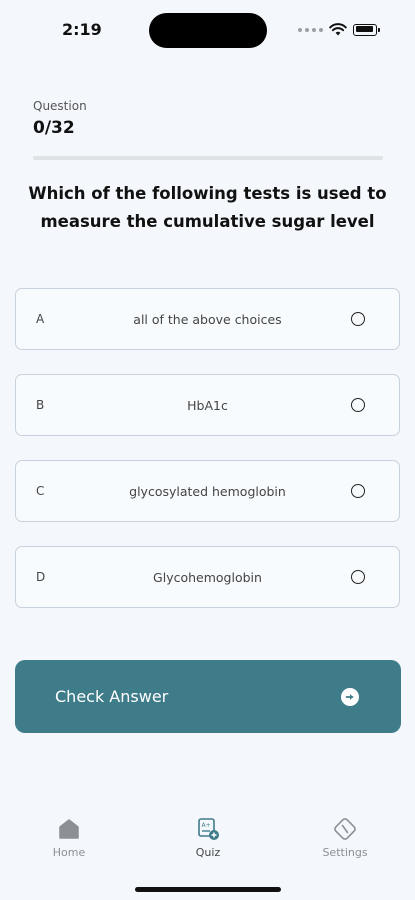  What do you see at coordinates (41, 577) in the screenshot?
I see `option-letter: D` at bounding box center [41, 577].